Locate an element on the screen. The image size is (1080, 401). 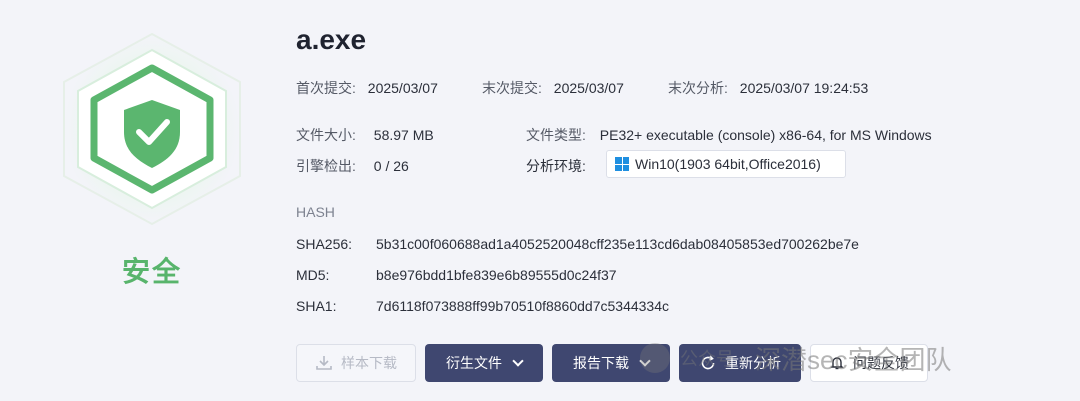
file-type-label: 文件类型: is located at coordinates (556, 135).